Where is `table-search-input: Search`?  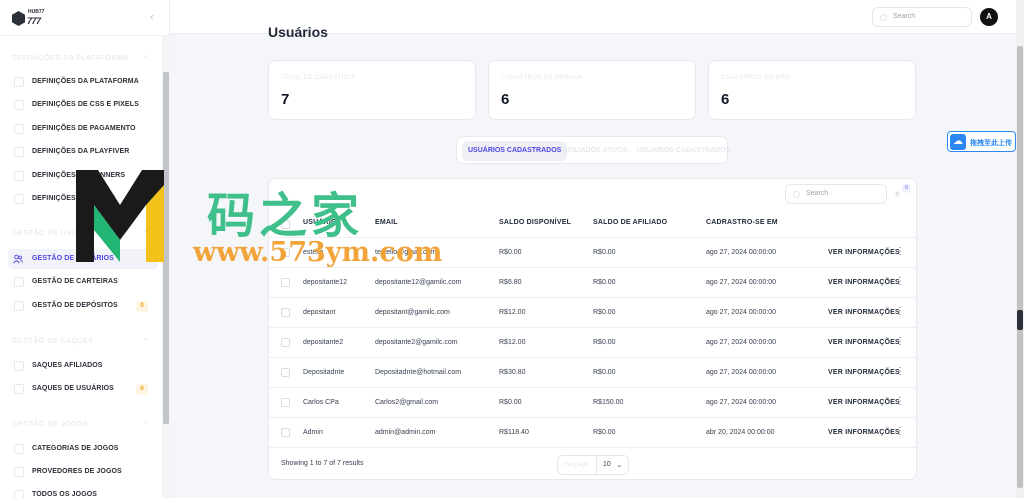
table-search-input: Search is located at coordinates (836, 194).